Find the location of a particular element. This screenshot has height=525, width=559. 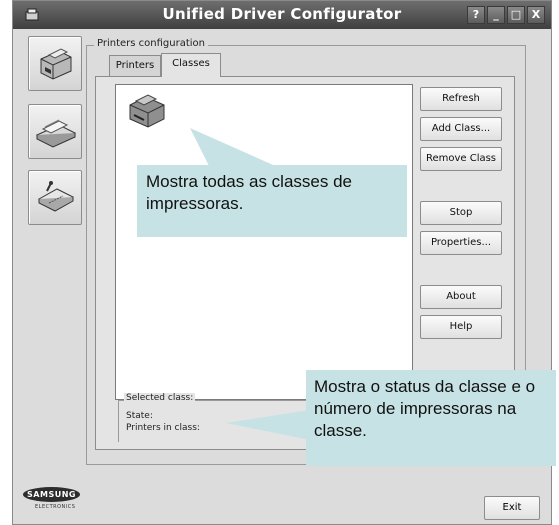

printer-icon is located at coordinates (56, 64).